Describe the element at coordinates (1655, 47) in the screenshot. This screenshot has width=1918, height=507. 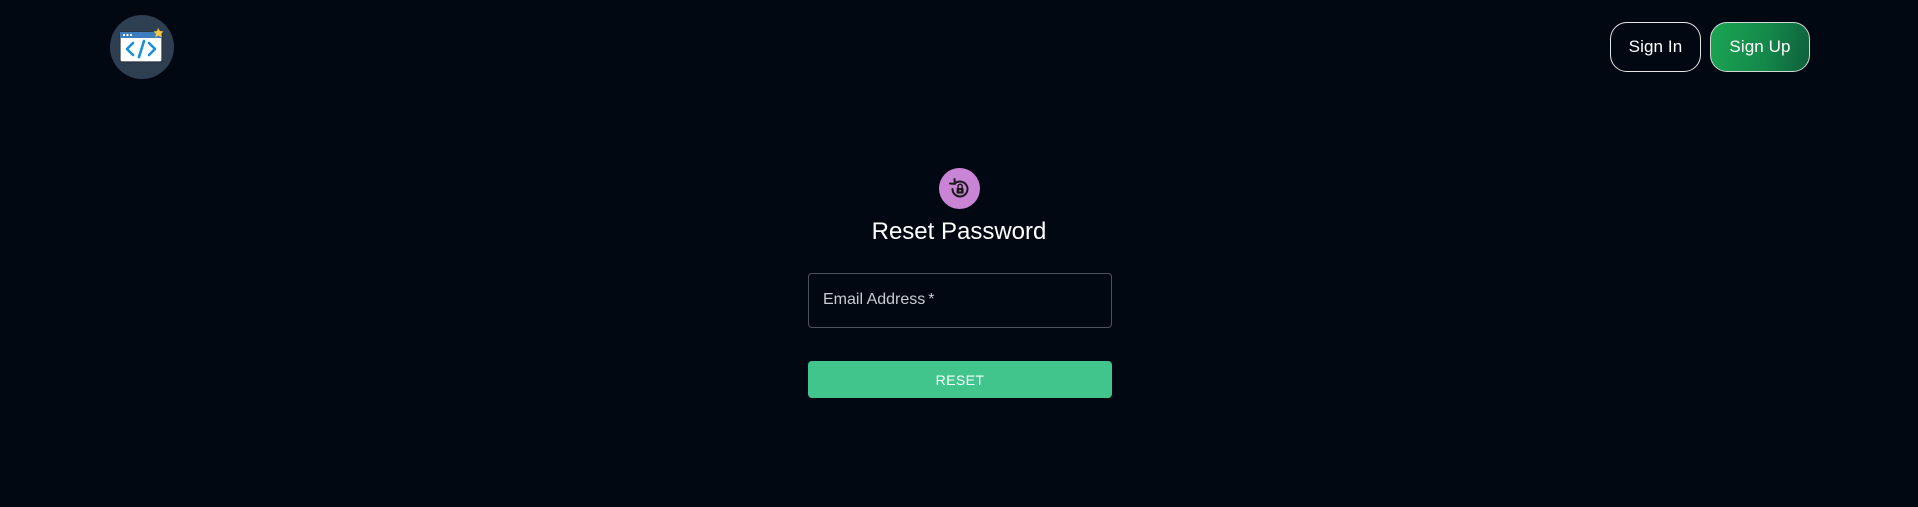
I see `sign-in-button: Sign In` at that location.